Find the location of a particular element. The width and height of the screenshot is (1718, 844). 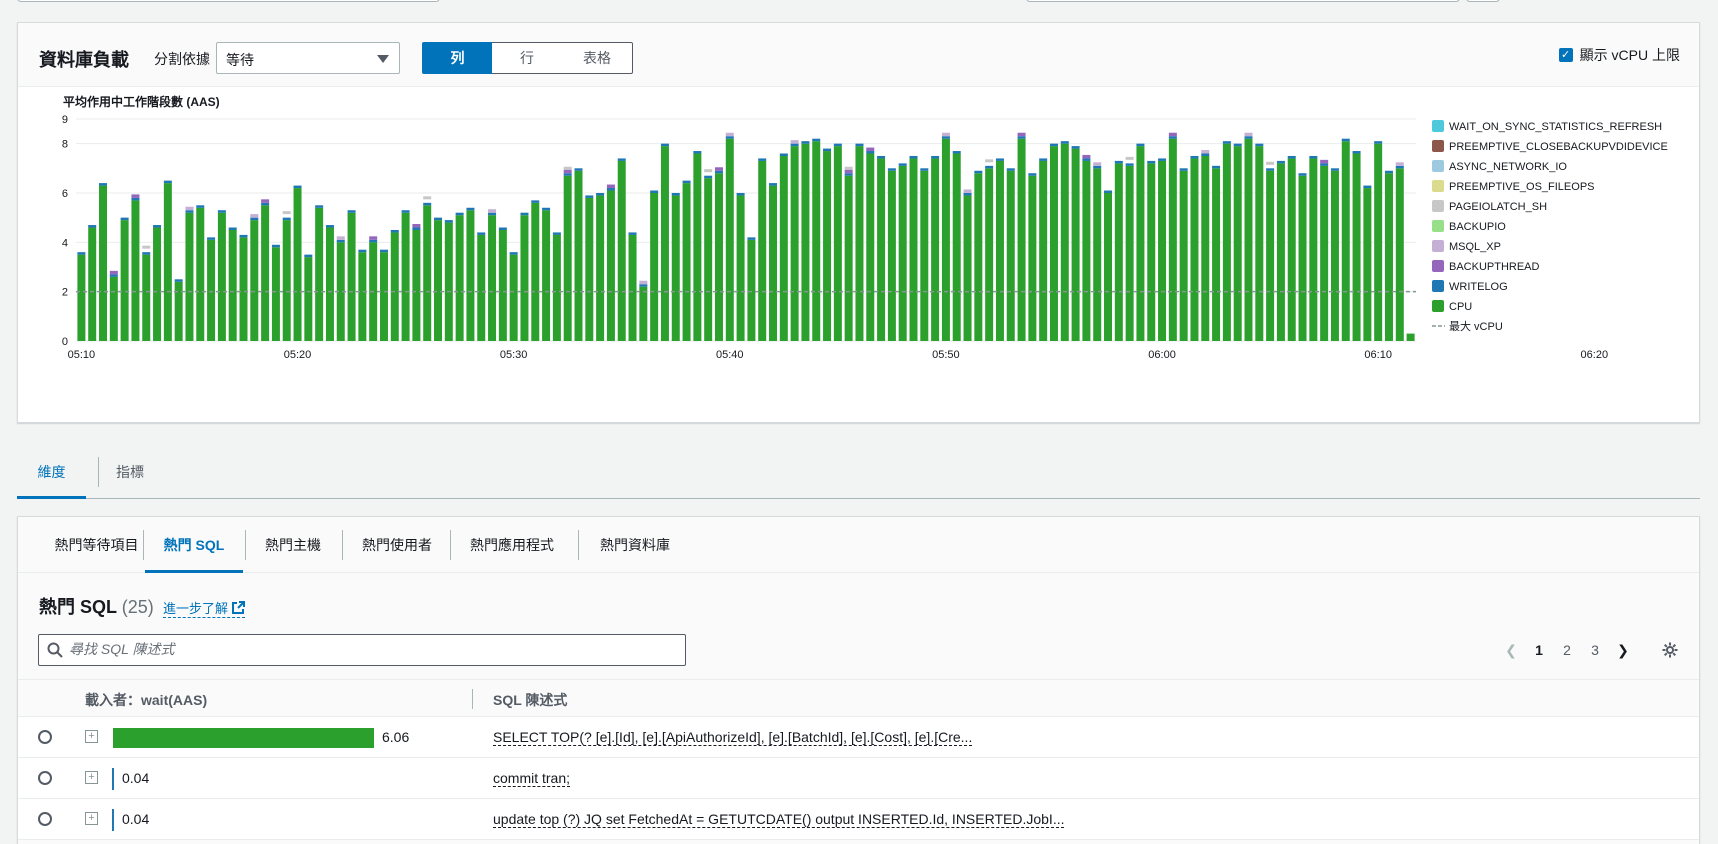

show-vcpu-checkbox: ✓ 顯示 vCPU 上限 is located at coordinates (1619, 55).